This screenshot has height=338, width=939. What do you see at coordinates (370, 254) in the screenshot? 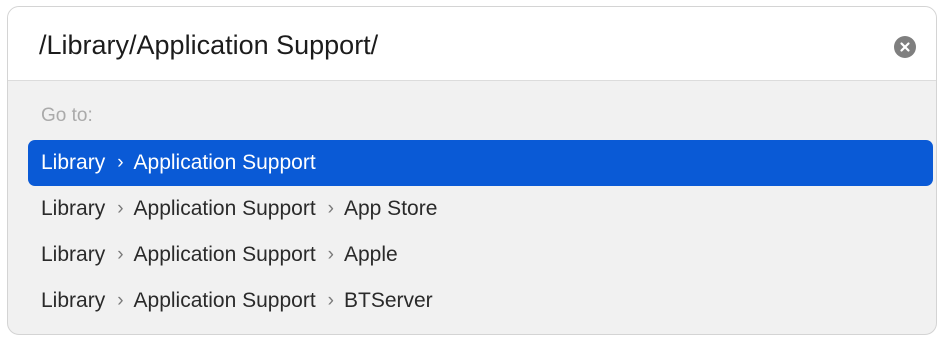
I see `breadcrumb-part: Apple` at bounding box center [370, 254].